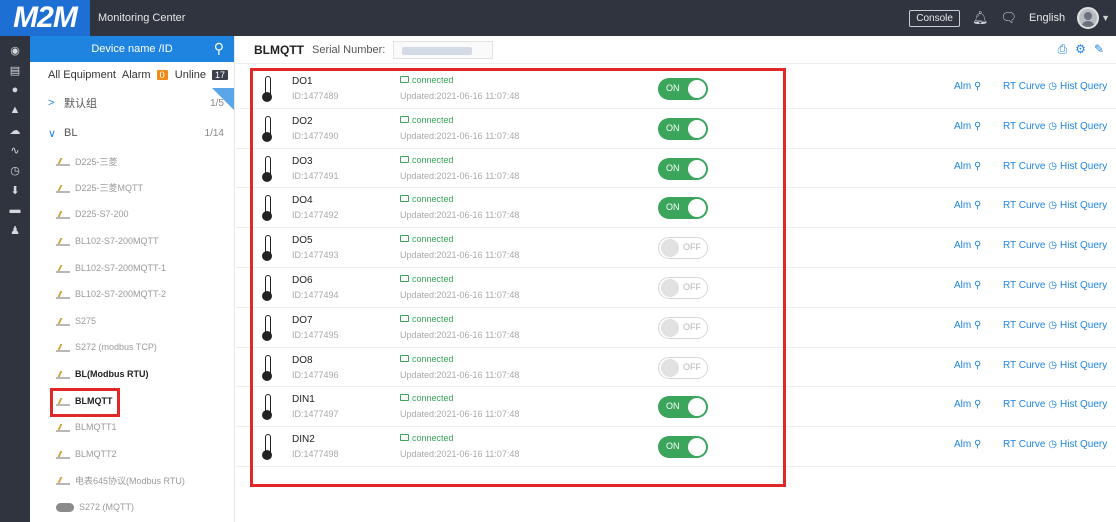 This screenshot has width=1116, height=522. Describe the element at coordinates (15, 170) in the screenshot. I see `clock-icon: ◷` at that location.